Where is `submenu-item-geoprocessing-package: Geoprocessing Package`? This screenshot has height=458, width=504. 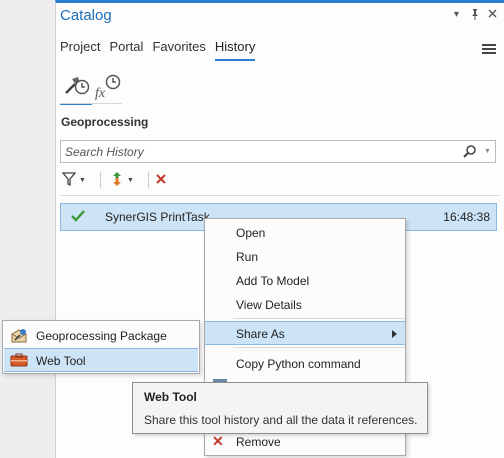
submenu-item-geoprocessing-package: Geoprocessing Package is located at coordinates (101, 336).